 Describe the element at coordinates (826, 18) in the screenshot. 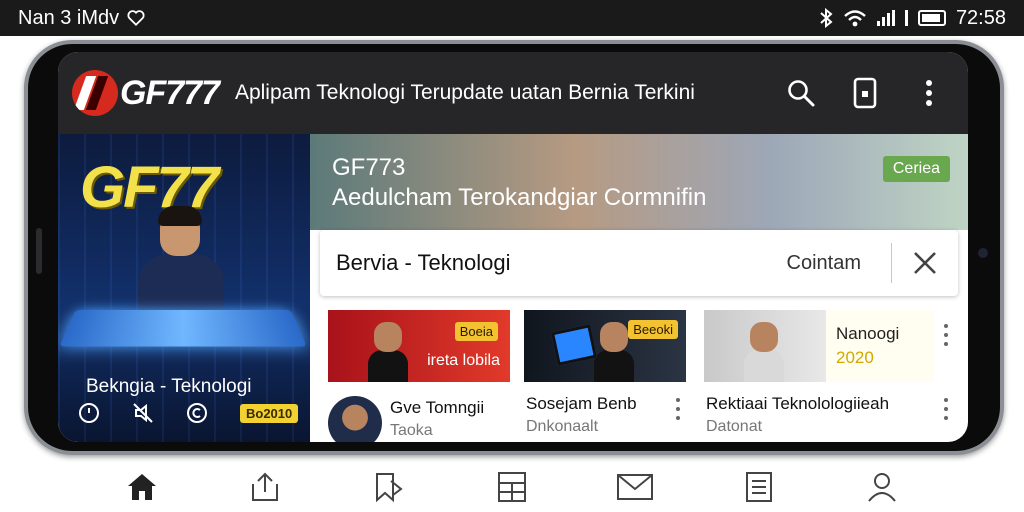

I see `bluetooth-icon` at that location.